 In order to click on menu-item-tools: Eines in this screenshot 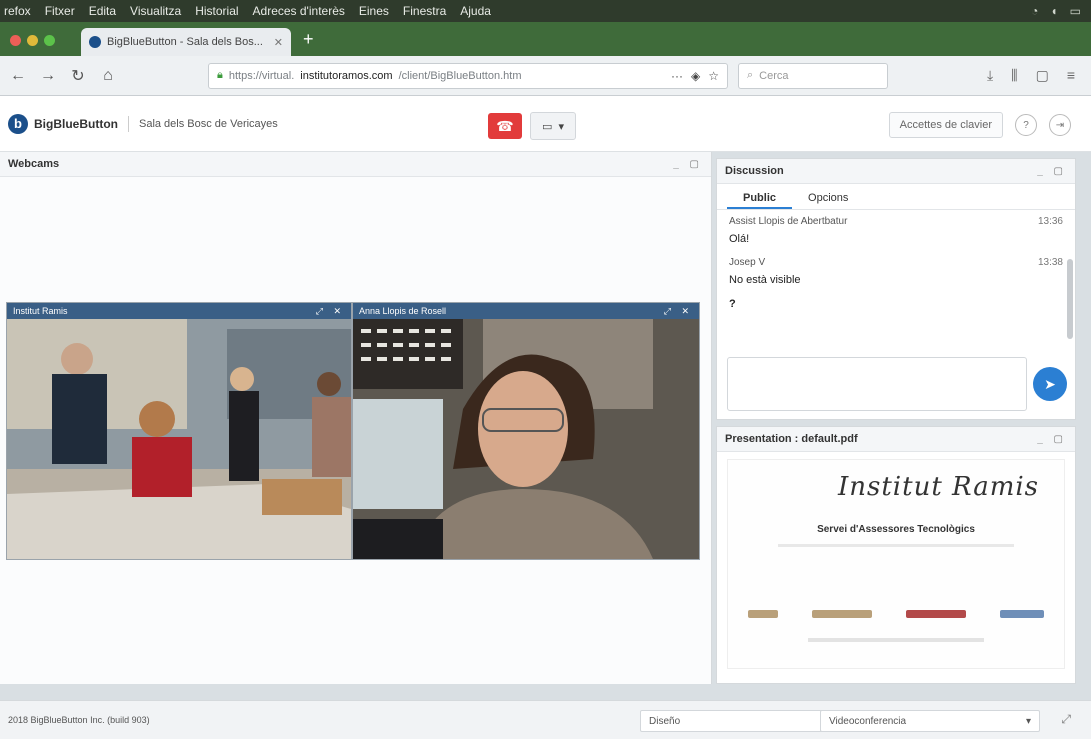, I will do `click(374, 11)`.